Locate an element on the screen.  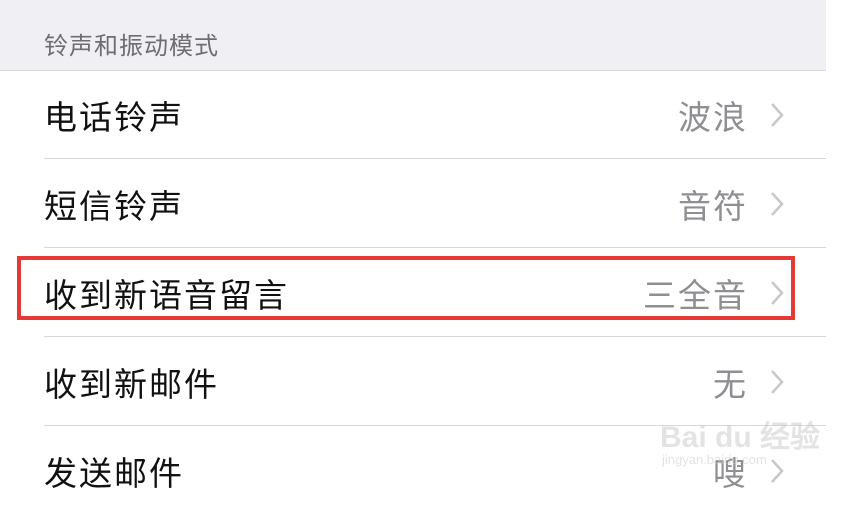
row-value: 三全音 is located at coordinates (695, 295).